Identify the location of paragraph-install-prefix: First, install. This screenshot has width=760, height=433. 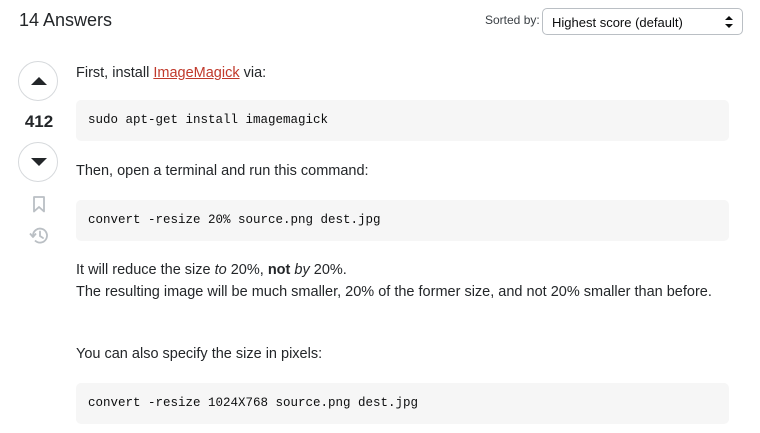
(115, 73).